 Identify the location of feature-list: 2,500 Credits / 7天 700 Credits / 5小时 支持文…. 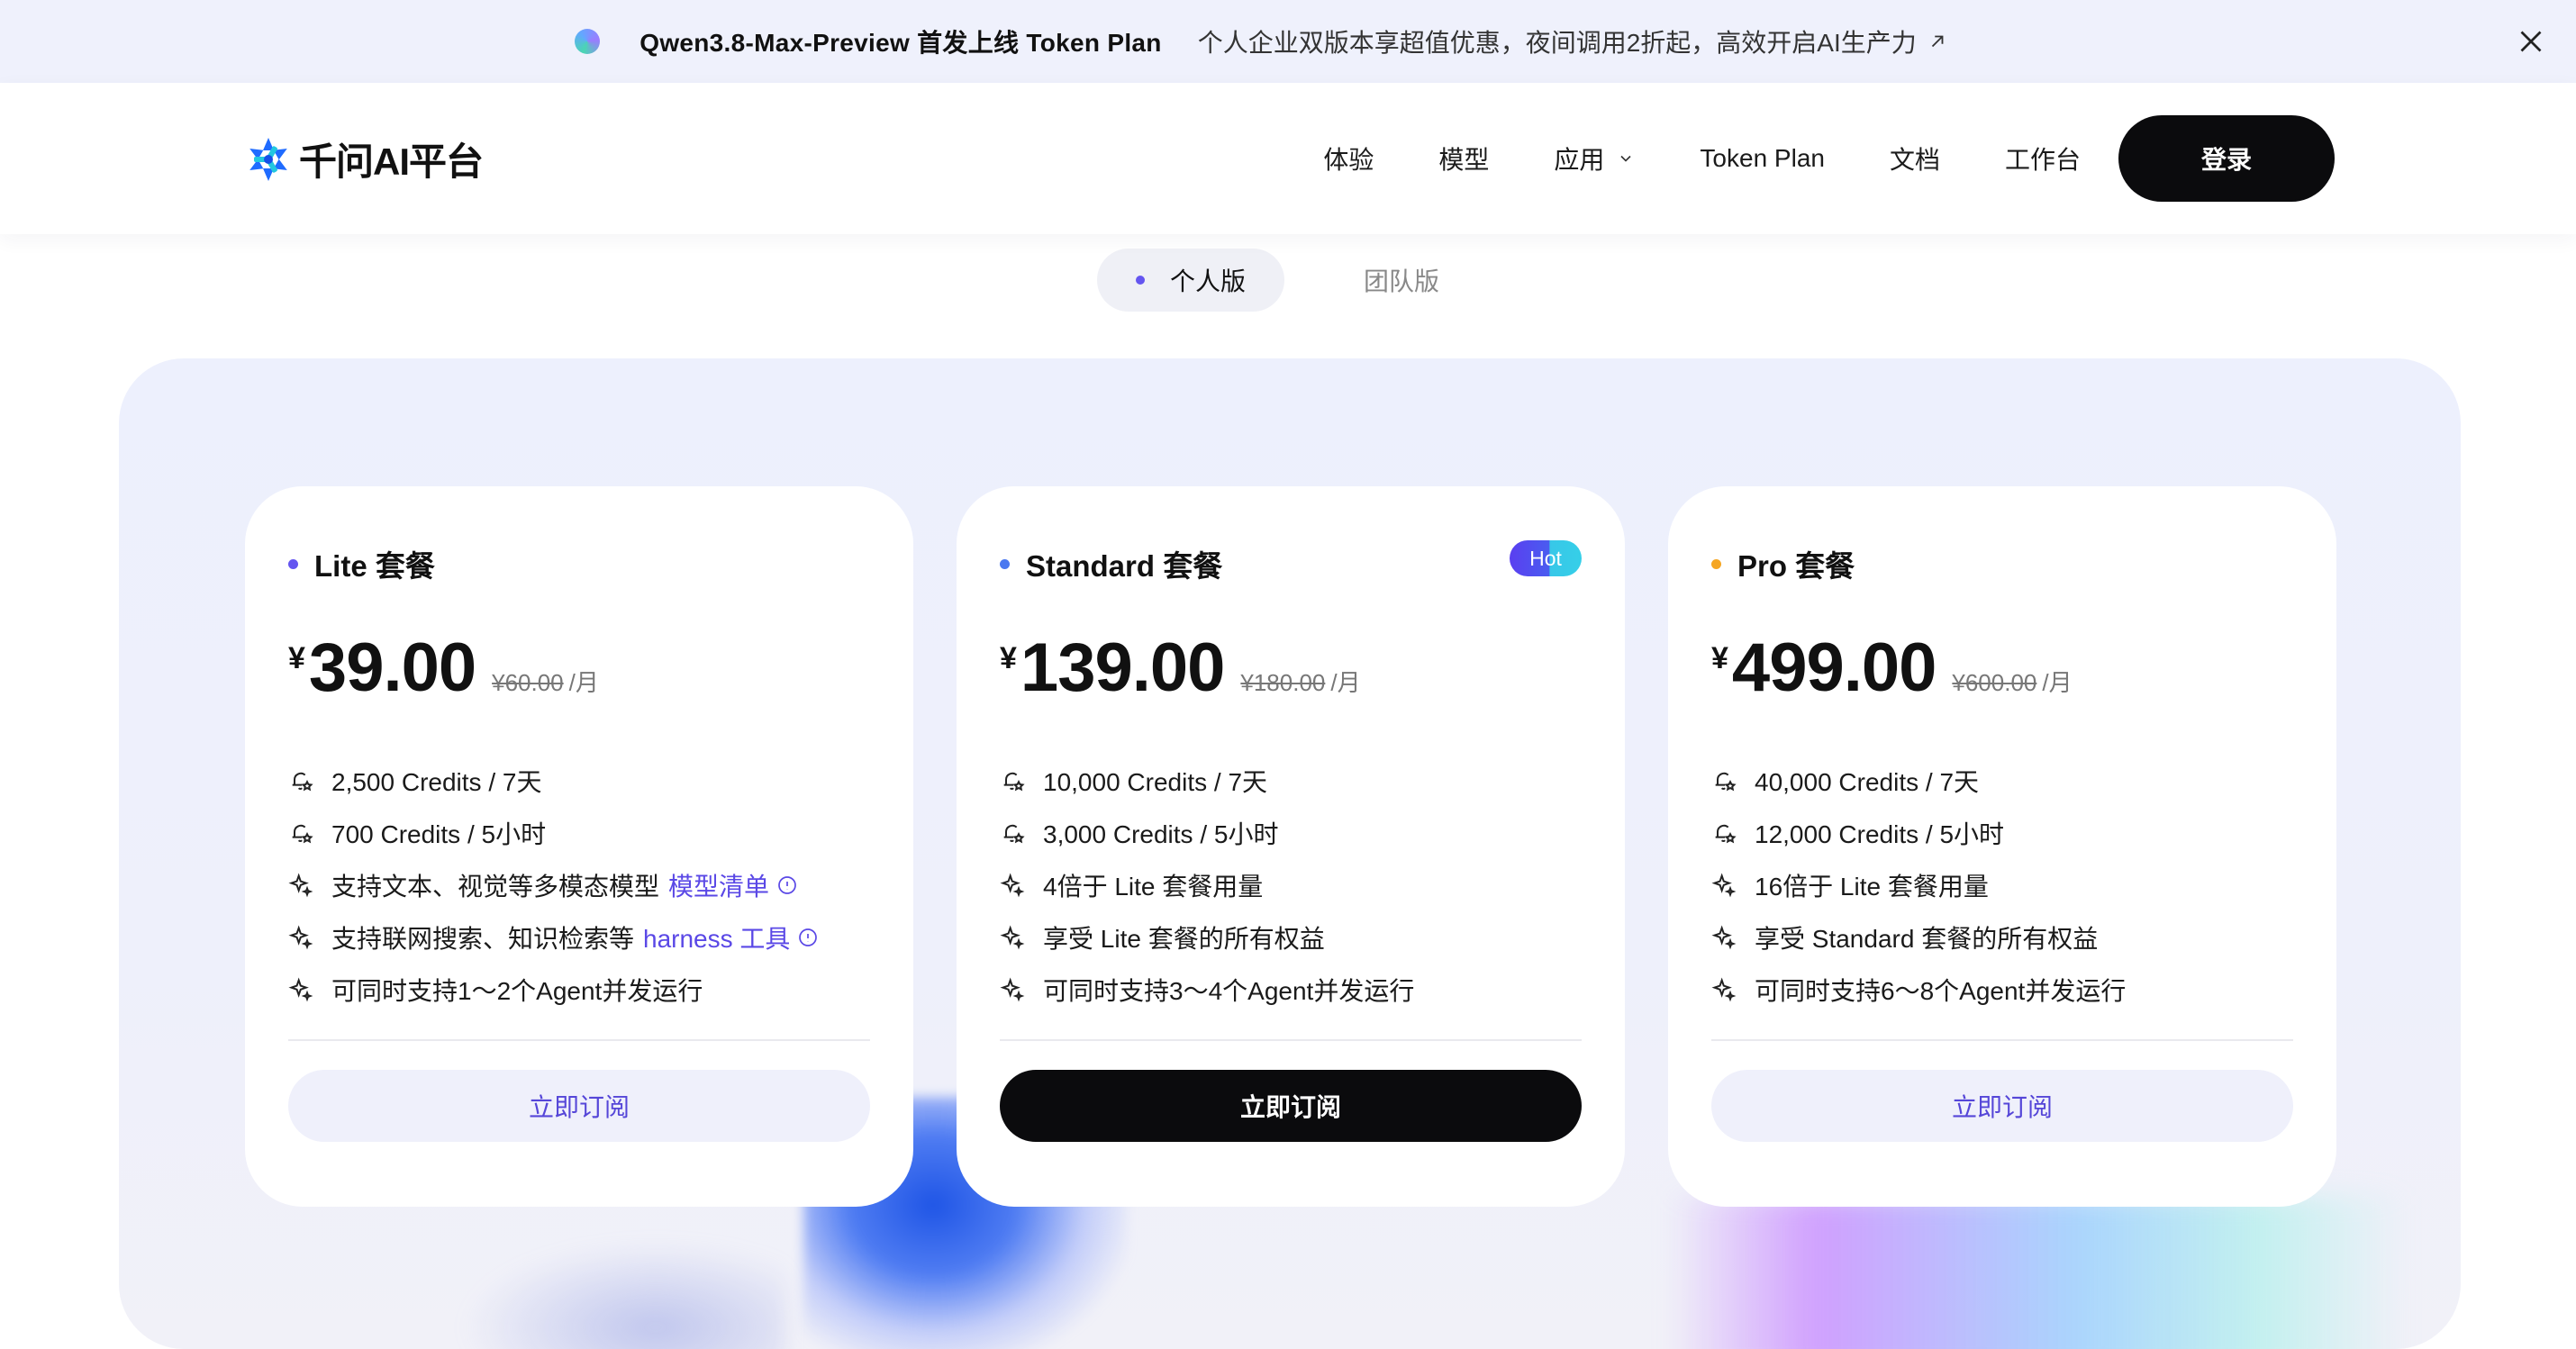
(553, 885).